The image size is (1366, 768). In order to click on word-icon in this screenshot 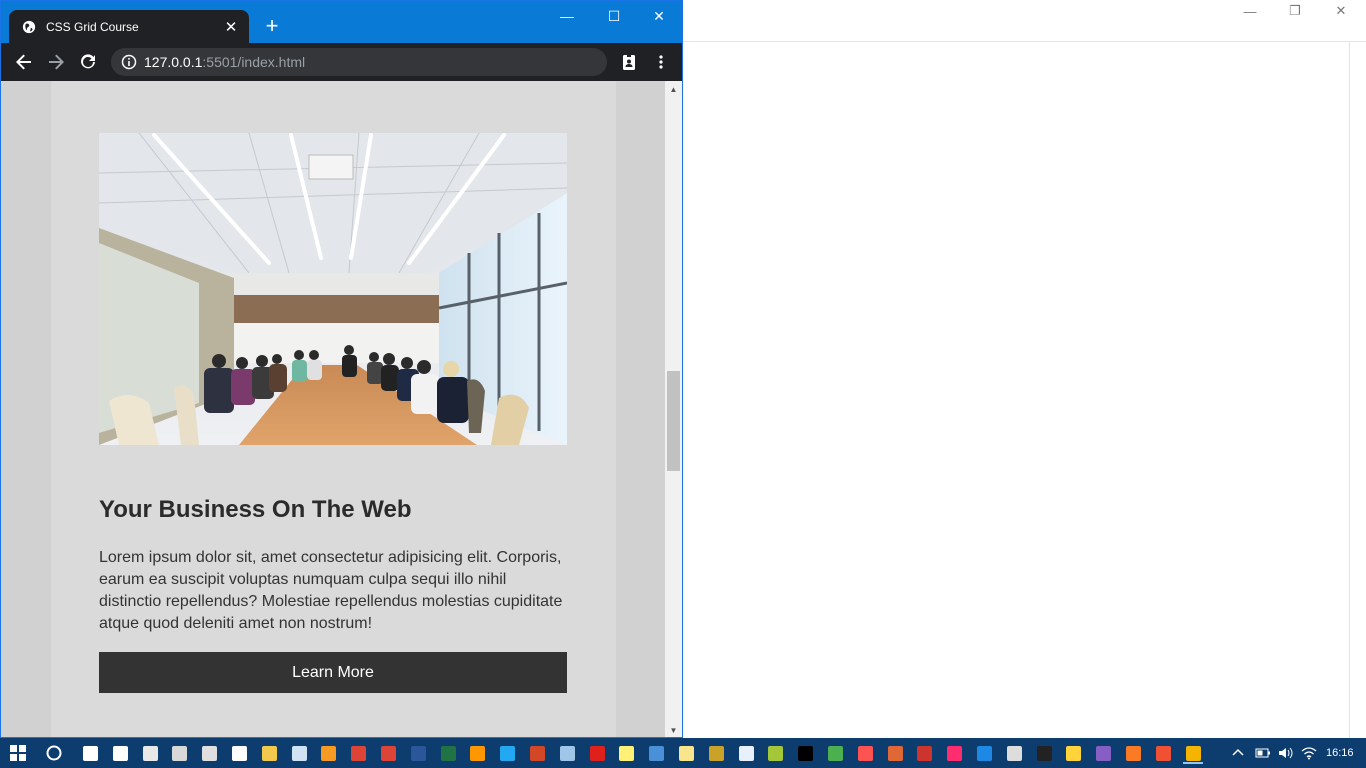, I will do `click(418, 753)`.